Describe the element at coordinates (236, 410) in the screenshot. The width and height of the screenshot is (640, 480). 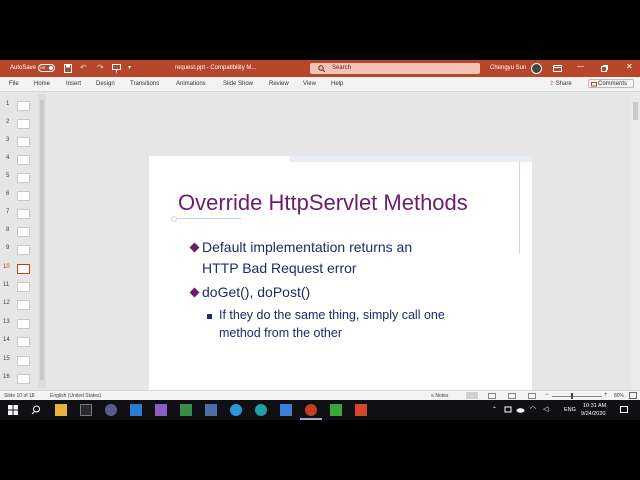
I see `messenger-icon` at that location.